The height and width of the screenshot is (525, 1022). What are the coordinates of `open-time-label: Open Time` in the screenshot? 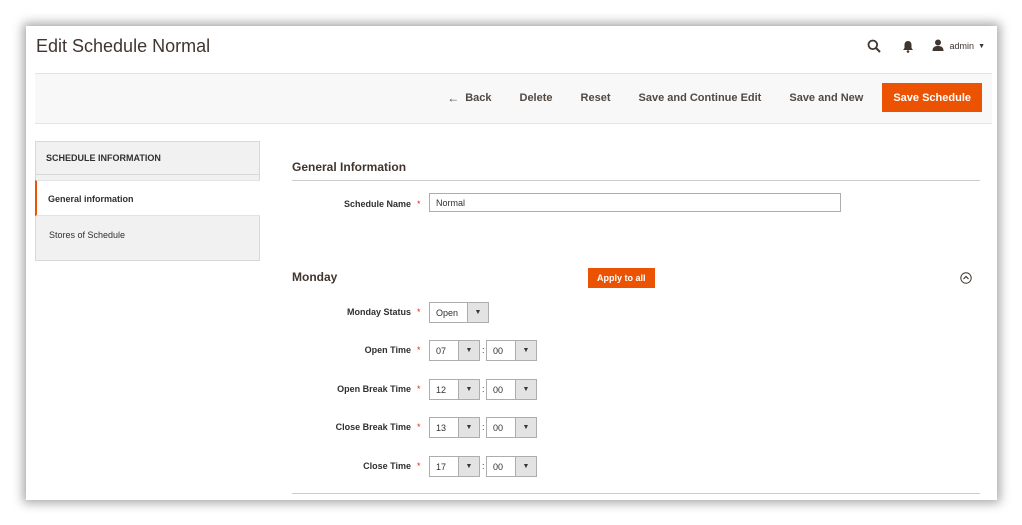 It's located at (387, 350).